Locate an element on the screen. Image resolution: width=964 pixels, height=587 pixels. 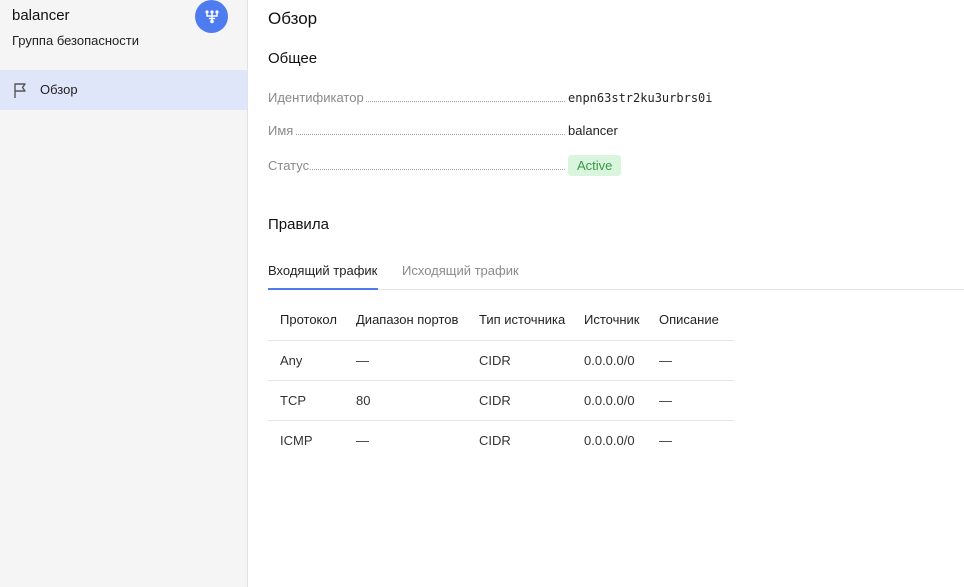
table-row: Any — CIDR 0.0.0.0/0 — is located at coordinates (501, 360).